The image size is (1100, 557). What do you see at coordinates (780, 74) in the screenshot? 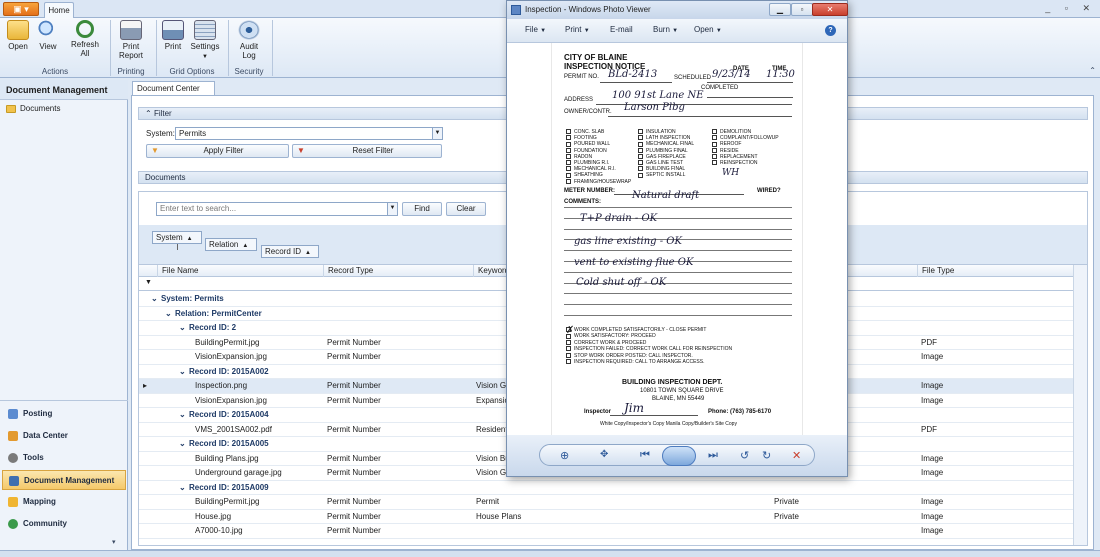
I see `time-value: 11:30` at bounding box center [780, 74].